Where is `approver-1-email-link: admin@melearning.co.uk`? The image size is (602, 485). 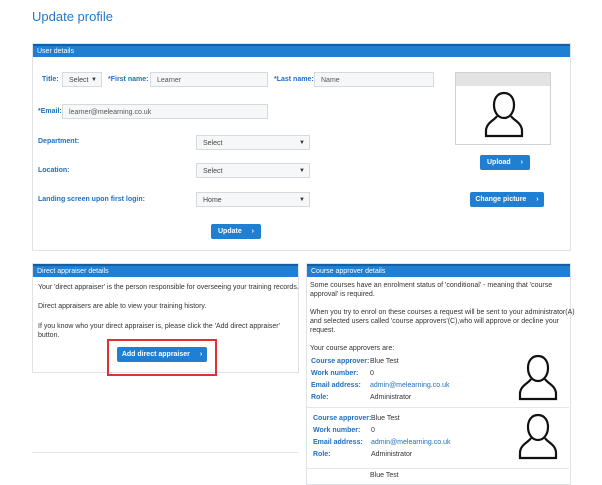
approver-1-email-link: admin@melearning.co.uk is located at coordinates (409, 385).